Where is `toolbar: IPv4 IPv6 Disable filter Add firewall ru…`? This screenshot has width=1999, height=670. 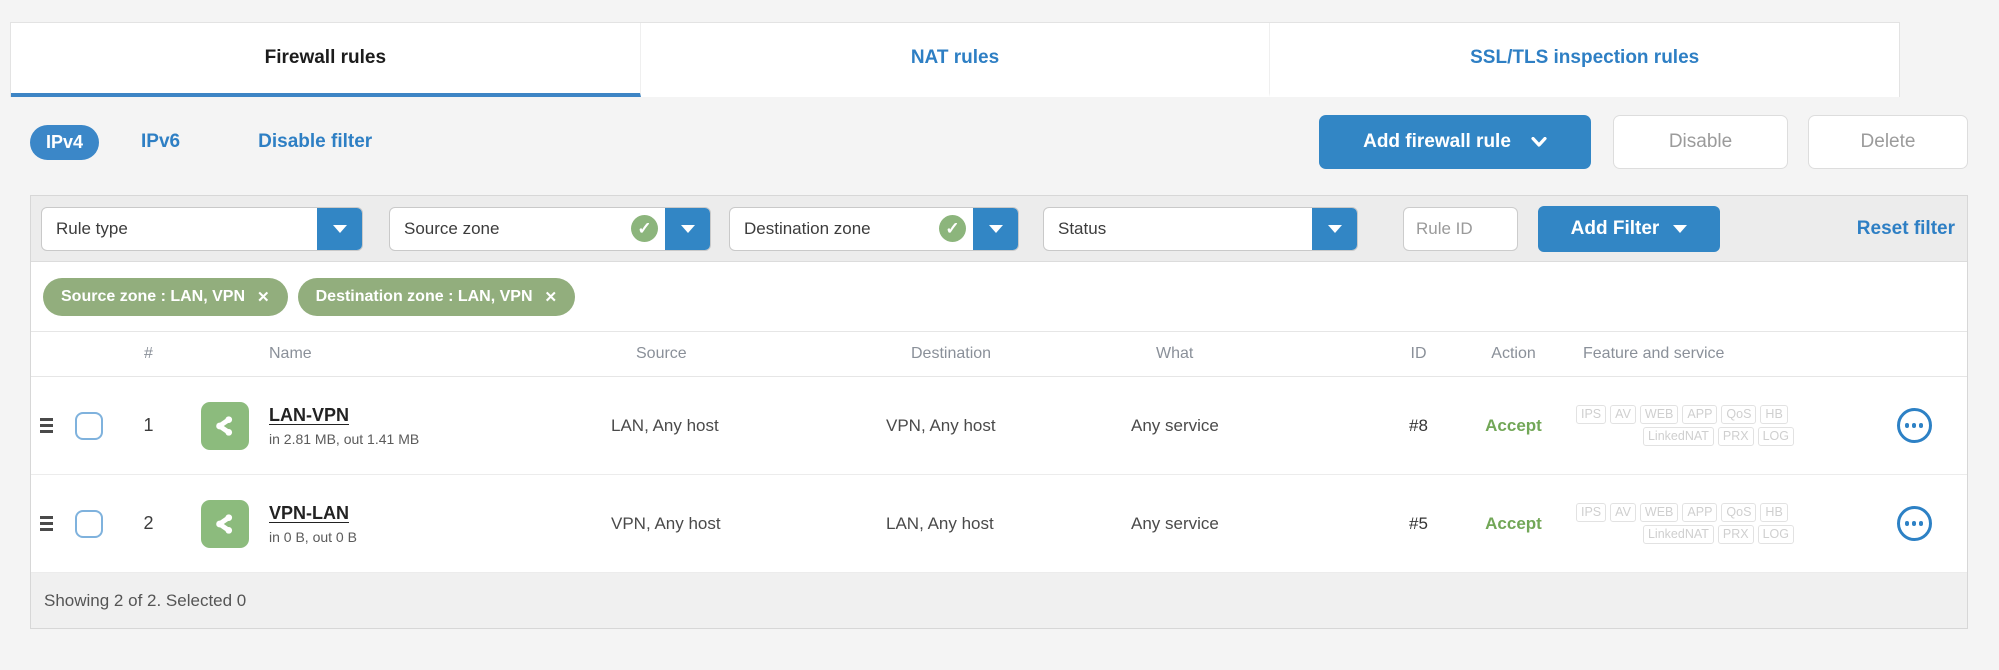 toolbar: IPv4 IPv6 Disable filter Add firewall ru… is located at coordinates (999, 142).